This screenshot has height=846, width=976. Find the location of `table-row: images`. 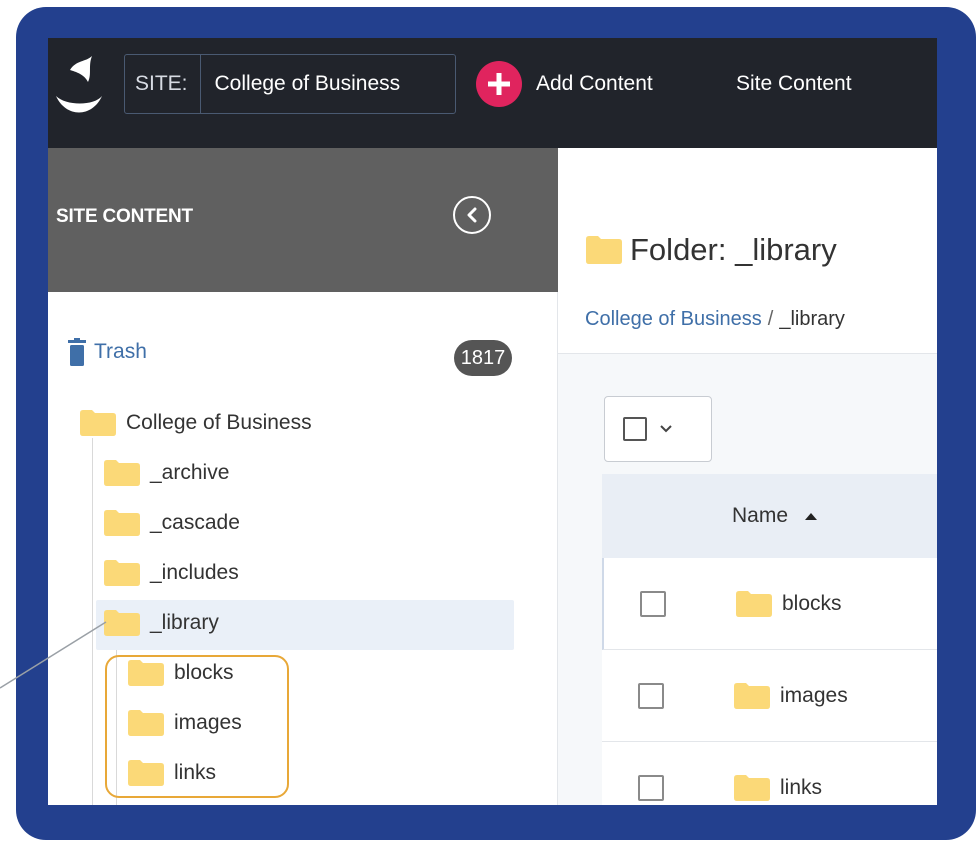

table-row: images is located at coordinates (769, 696).